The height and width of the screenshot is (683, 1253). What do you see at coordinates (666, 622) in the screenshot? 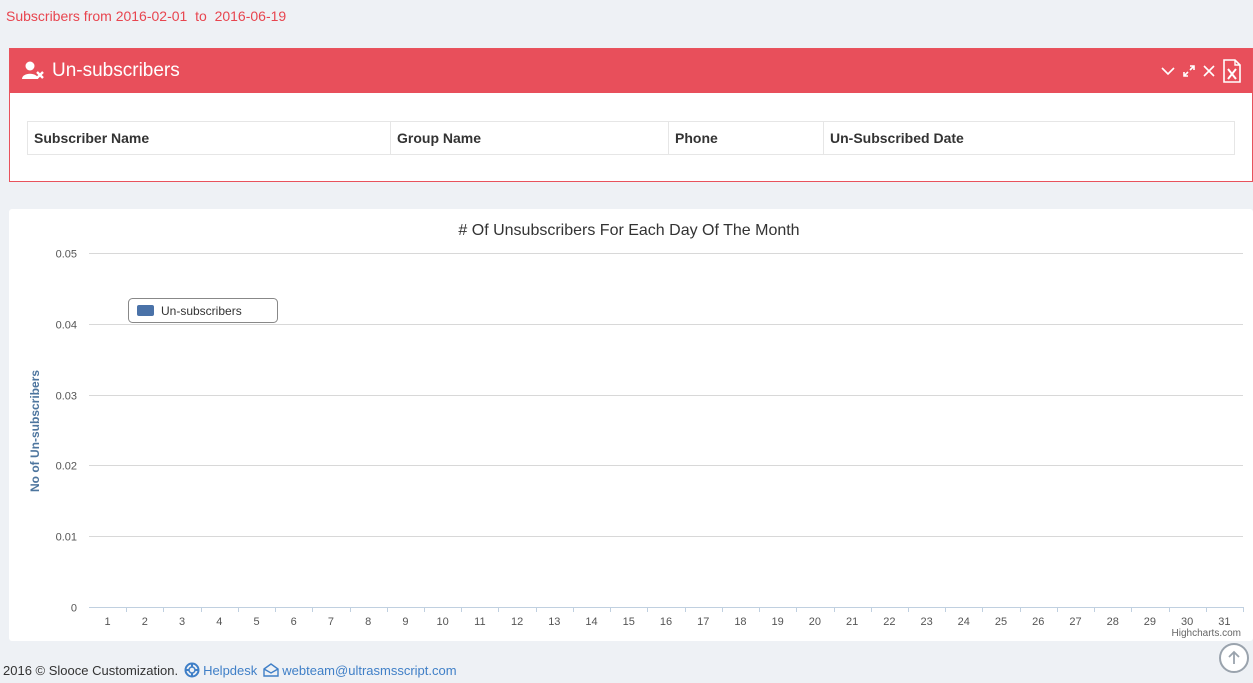
I see `x-tick-label: 16` at bounding box center [666, 622].